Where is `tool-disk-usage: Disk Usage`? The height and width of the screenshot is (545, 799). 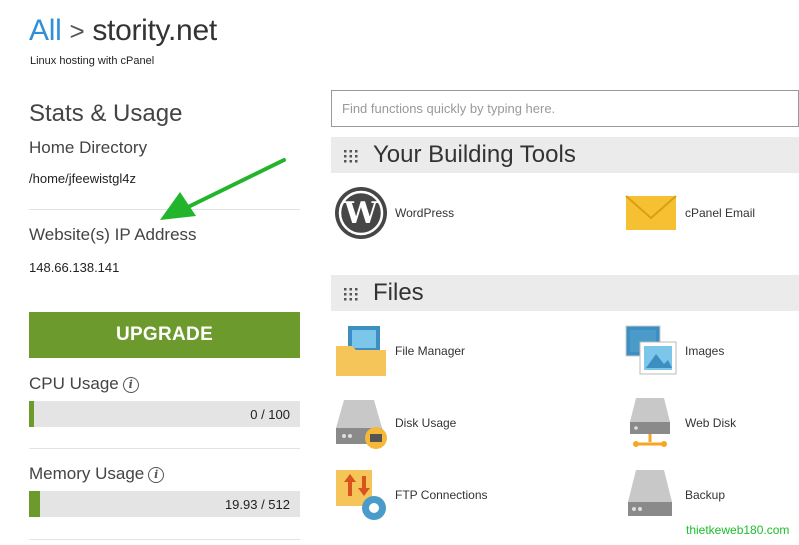
tool-disk-usage: Disk Usage is located at coordinates (395, 423).